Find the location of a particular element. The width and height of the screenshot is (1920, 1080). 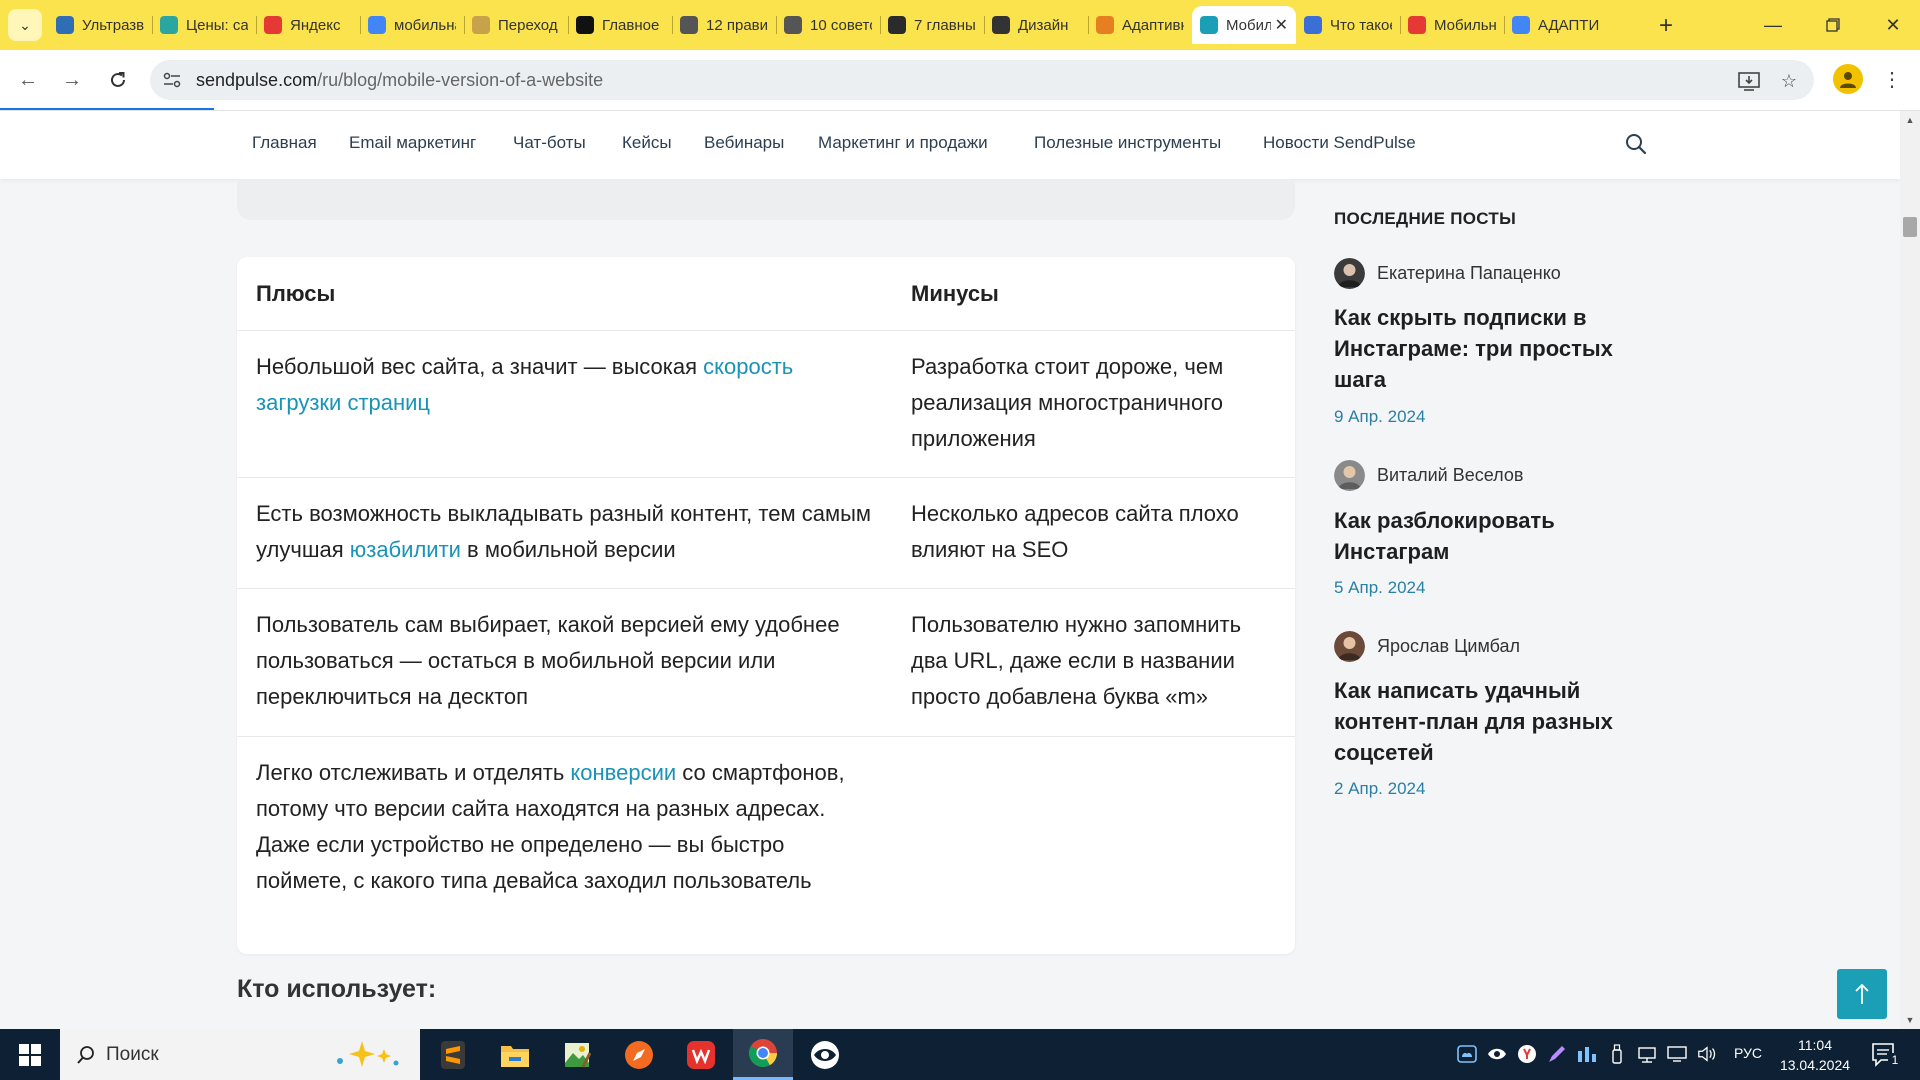

post-date: 9 Апр. 2024 is located at coordinates (1380, 416).